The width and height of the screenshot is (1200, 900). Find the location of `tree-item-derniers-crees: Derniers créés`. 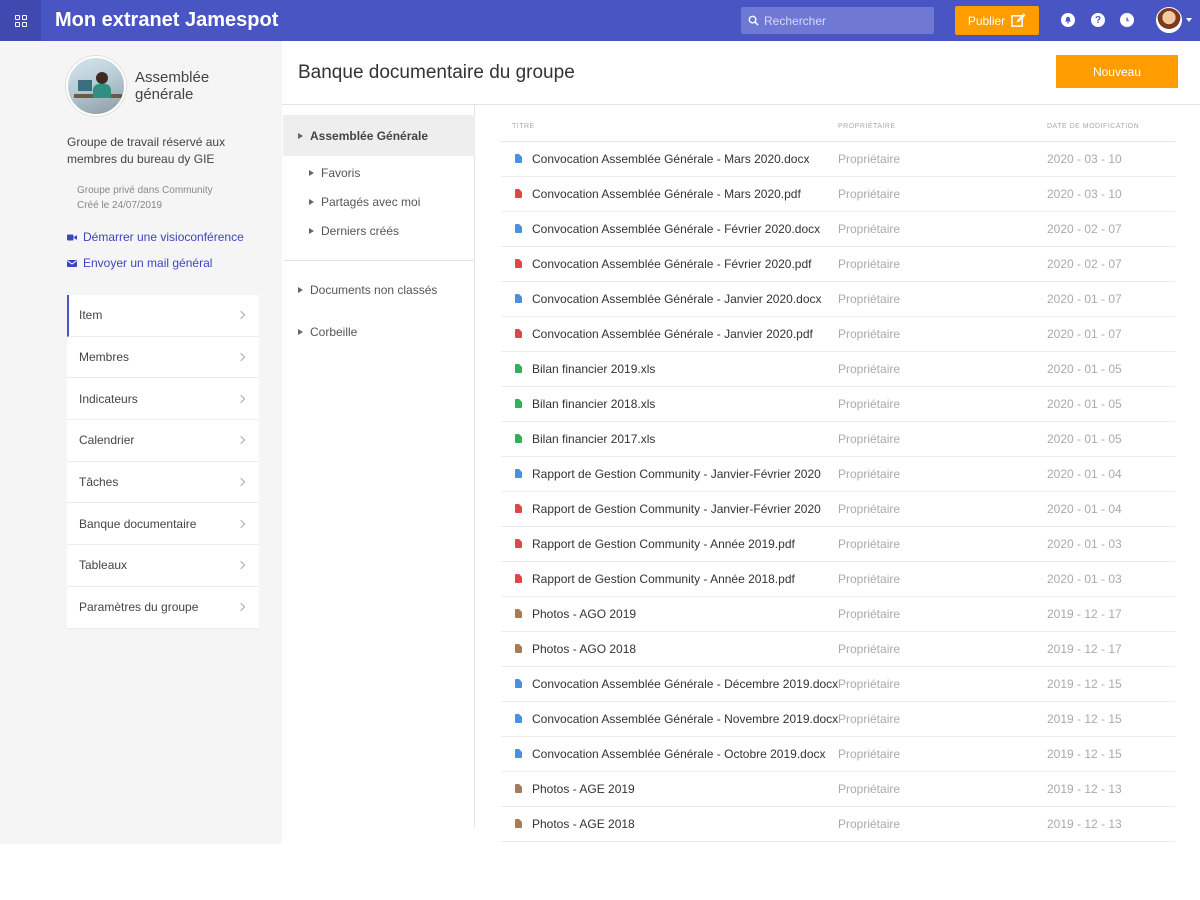

tree-item-derniers-crees: Derniers créés is located at coordinates (354, 231).